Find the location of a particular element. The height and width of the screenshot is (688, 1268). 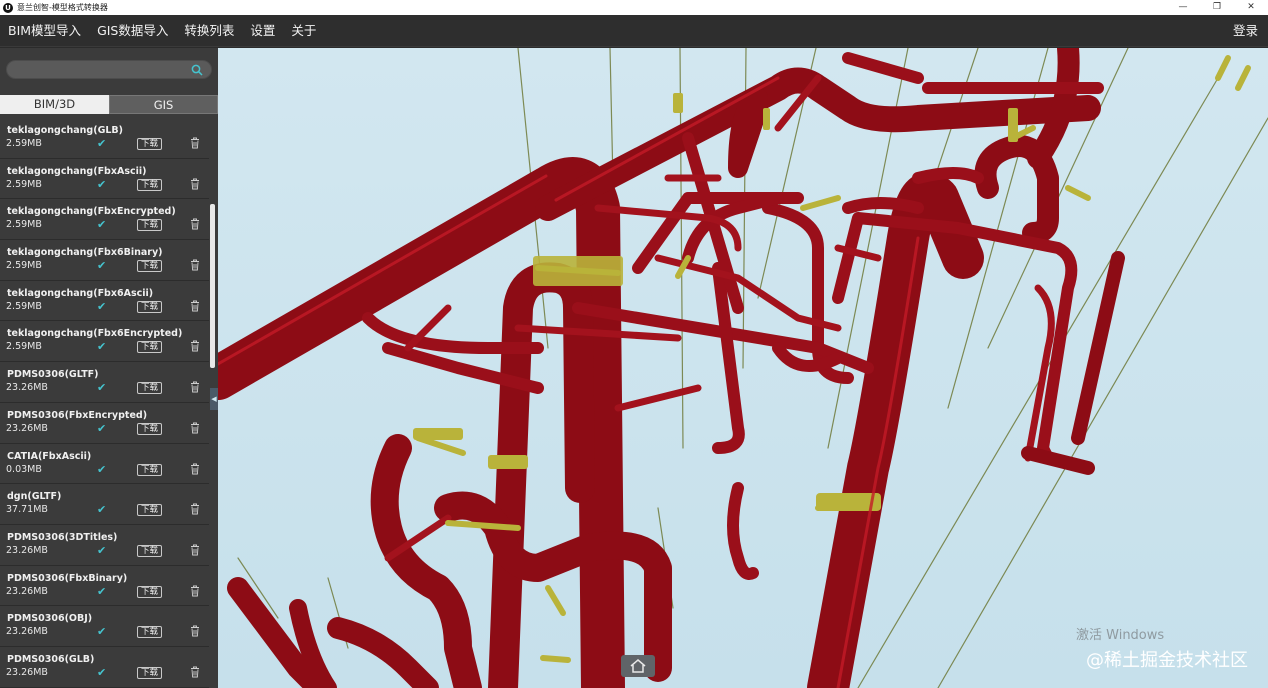

list-item: teklagongchang(FbxAscii) 2.59MB ✔ 下载 is located at coordinates (104, 179).